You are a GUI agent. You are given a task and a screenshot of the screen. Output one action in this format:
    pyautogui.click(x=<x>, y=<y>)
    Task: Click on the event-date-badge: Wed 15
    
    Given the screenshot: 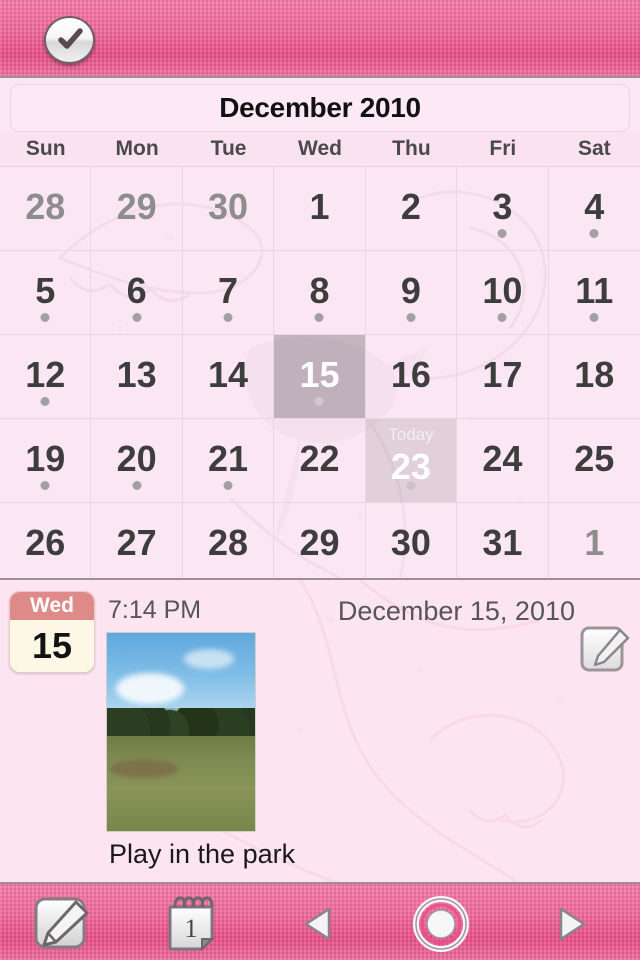 What is the action you would take?
    pyautogui.click(x=52, y=632)
    